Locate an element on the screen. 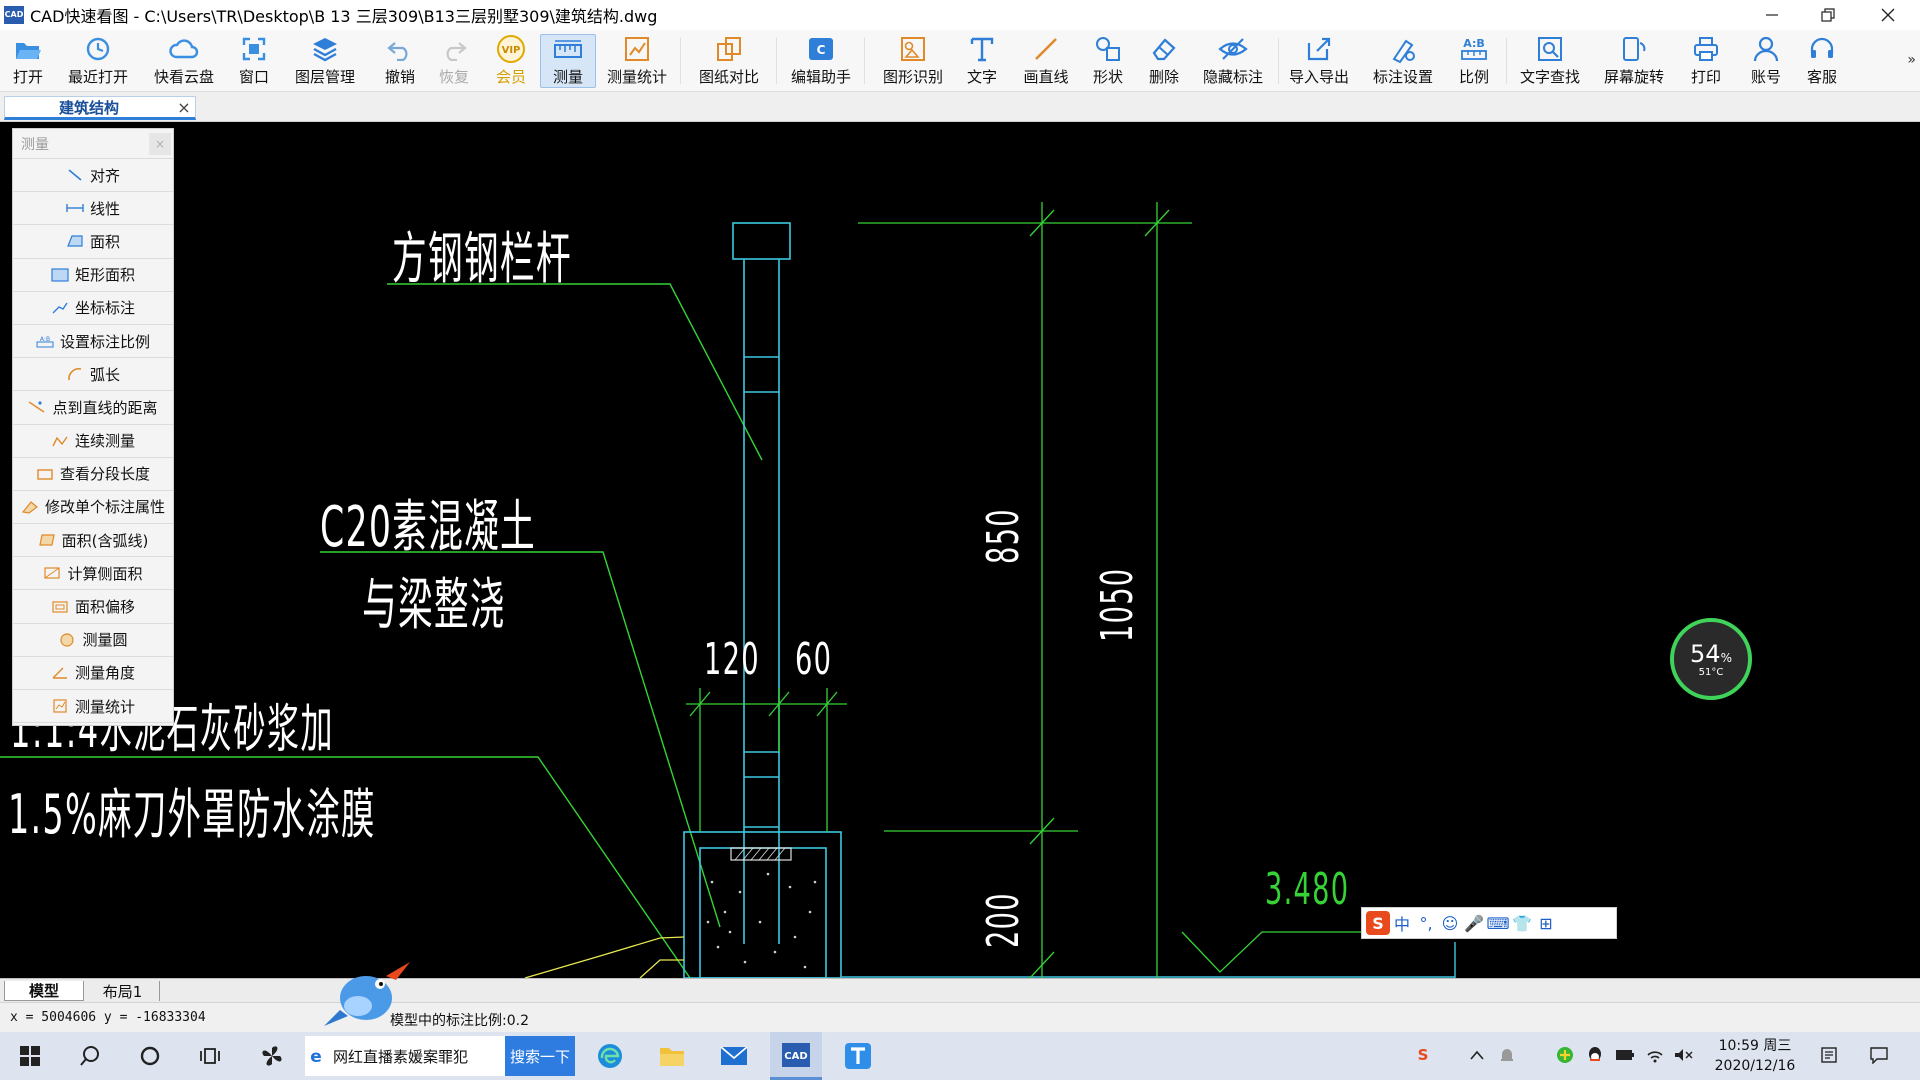 The image size is (1920, 1080). taskbar-search-box: 网红直播素媛案罪犯 is located at coordinates (416, 1056).